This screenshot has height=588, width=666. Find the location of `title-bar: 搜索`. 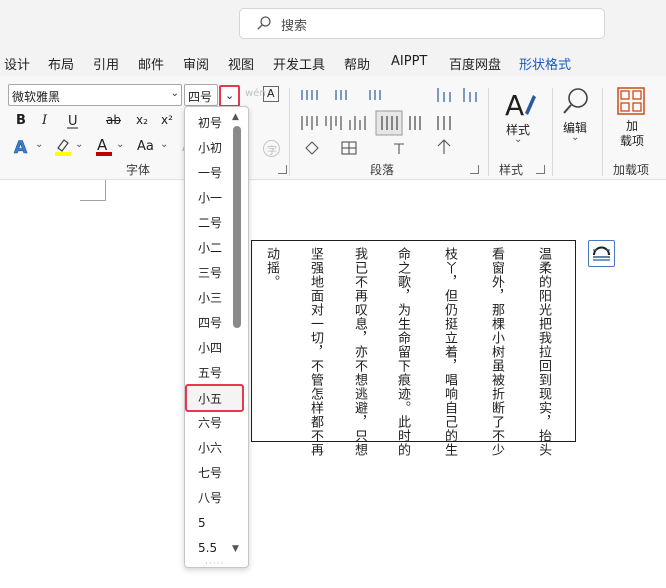

title-bar: 搜索 is located at coordinates (333, 23).